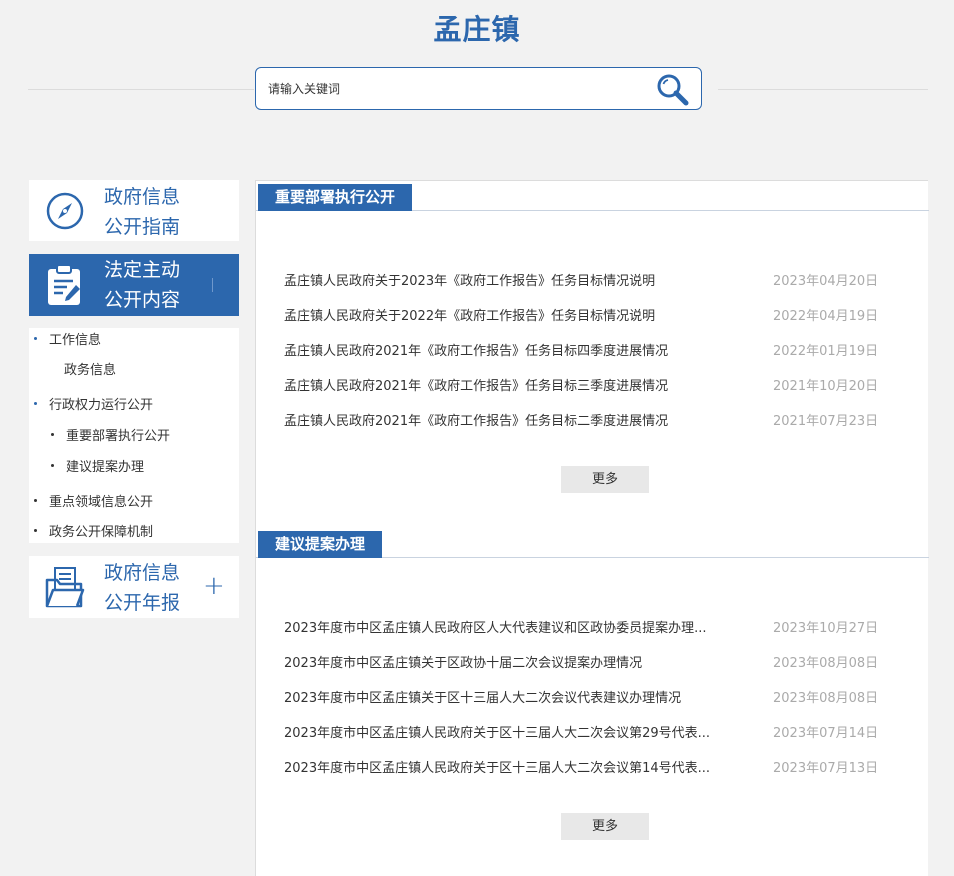  I want to click on sidebar-card-guide: 政府信息 公开指南, so click(134, 210).